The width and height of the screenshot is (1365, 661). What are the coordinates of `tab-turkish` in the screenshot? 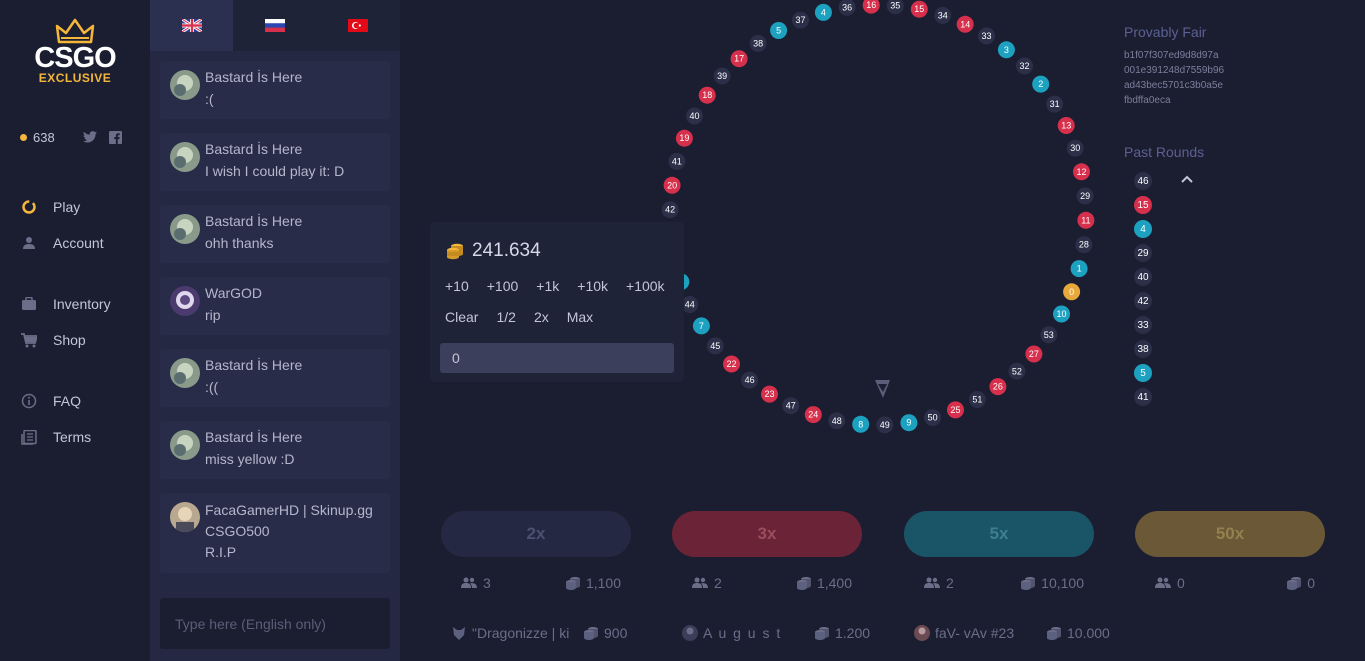 It's located at (358, 25).